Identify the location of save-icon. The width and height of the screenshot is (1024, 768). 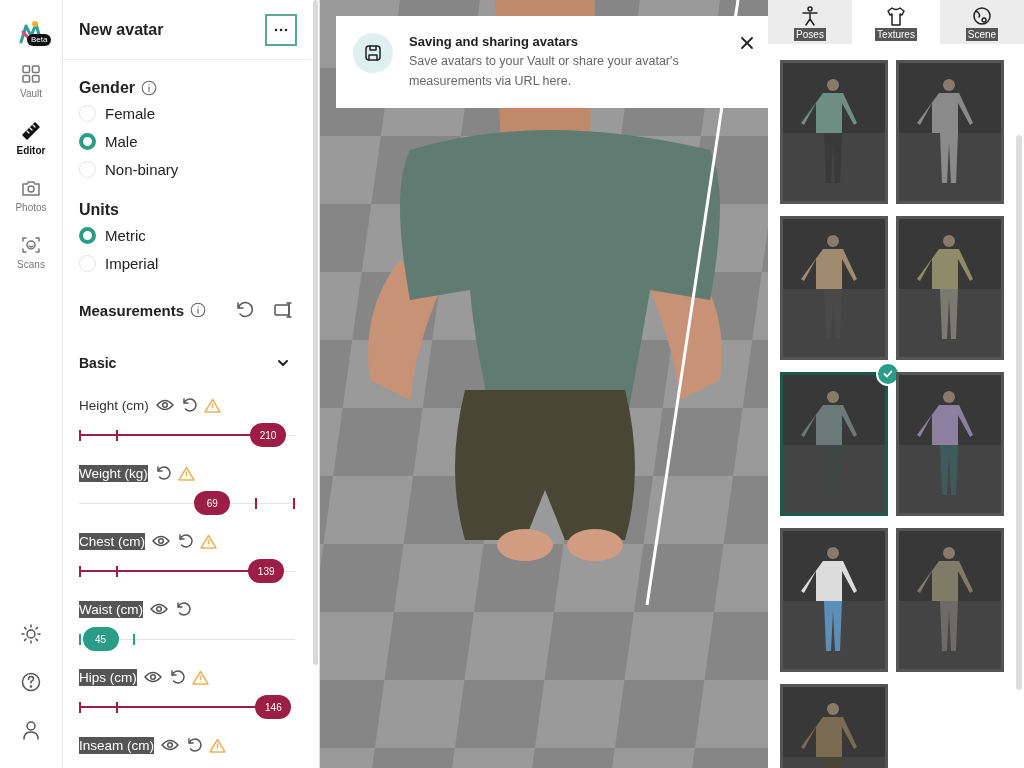
(373, 53).